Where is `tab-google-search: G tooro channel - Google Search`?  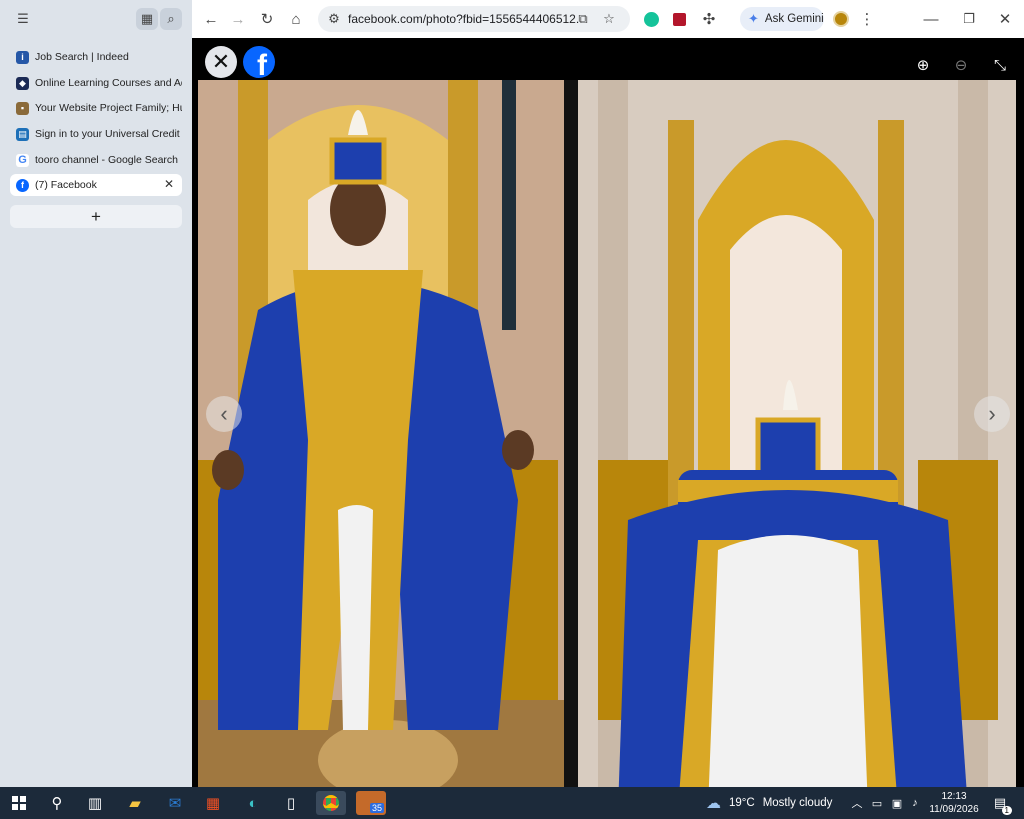
tab-google-search: G tooro channel - Google Search is located at coordinates (96, 160).